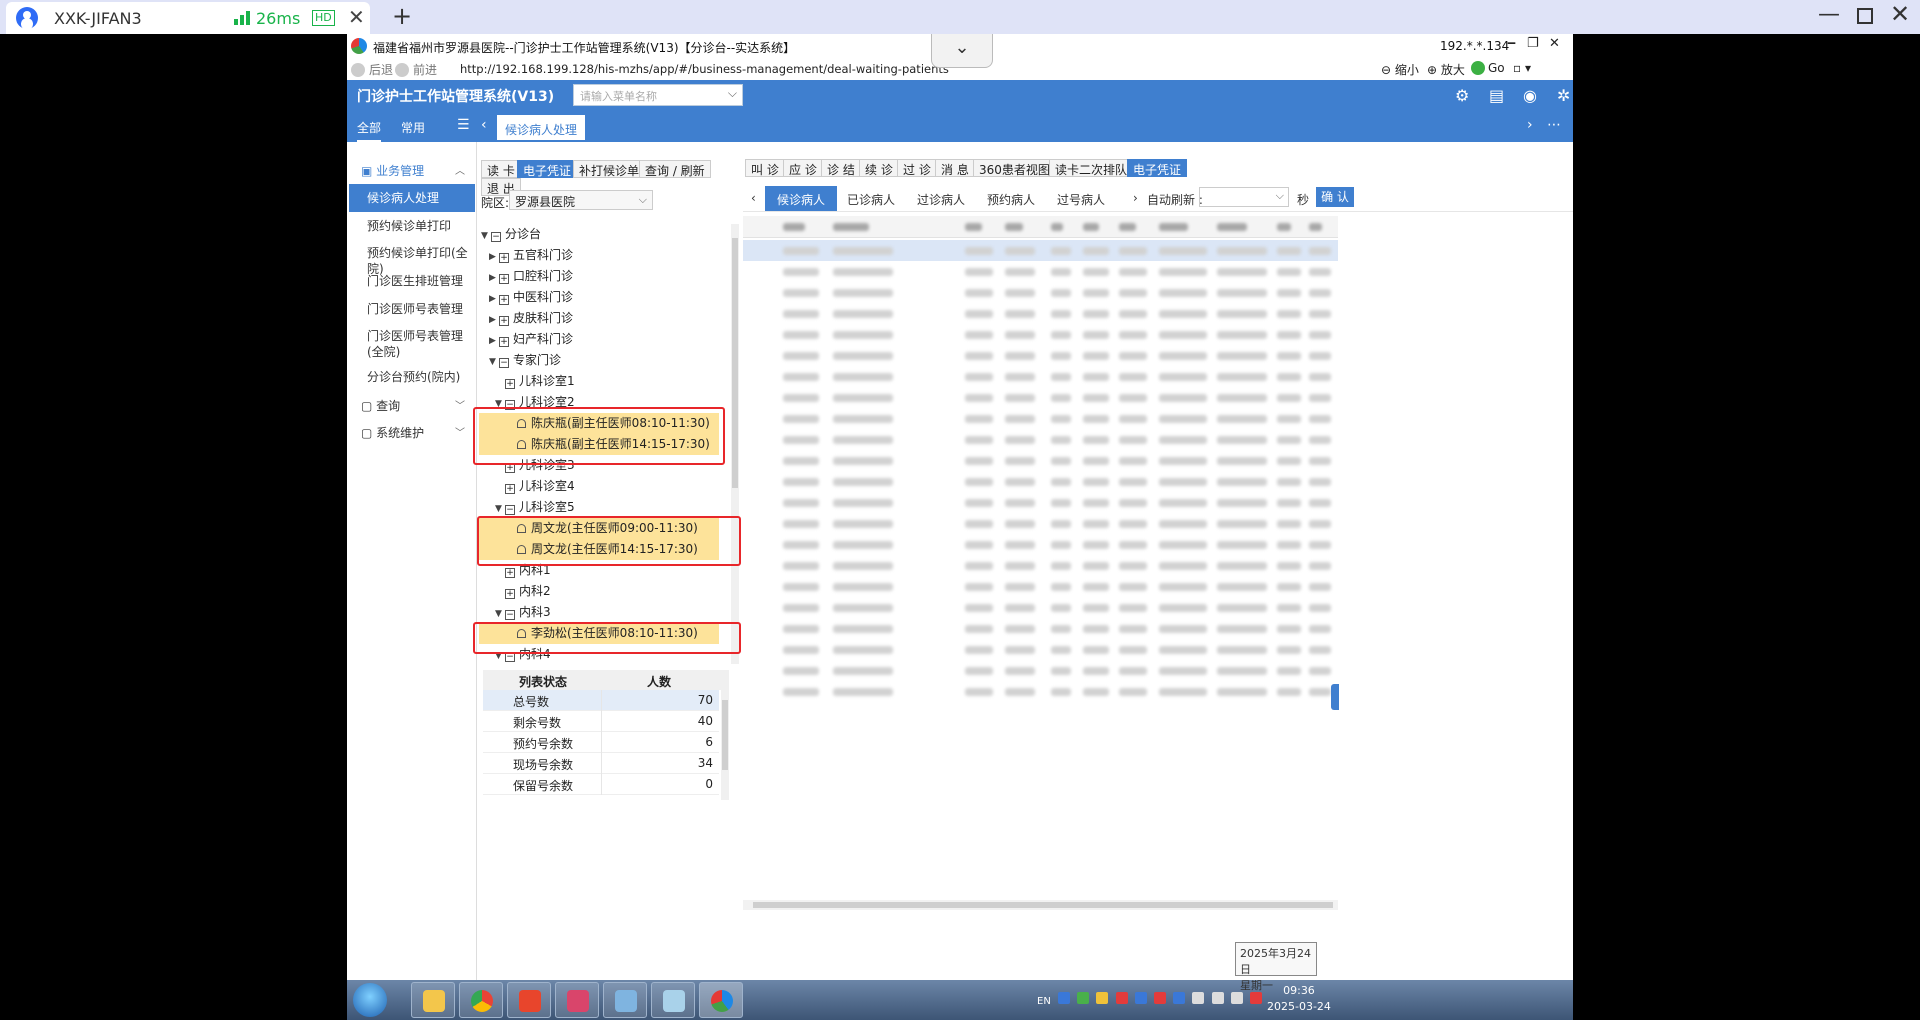 Image resolution: width=1920 pixels, height=1020 pixels. What do you see at coordinates (369, 130) in the screenshot?
I see `tab-all: 全部` at bounding box center [369, 130].